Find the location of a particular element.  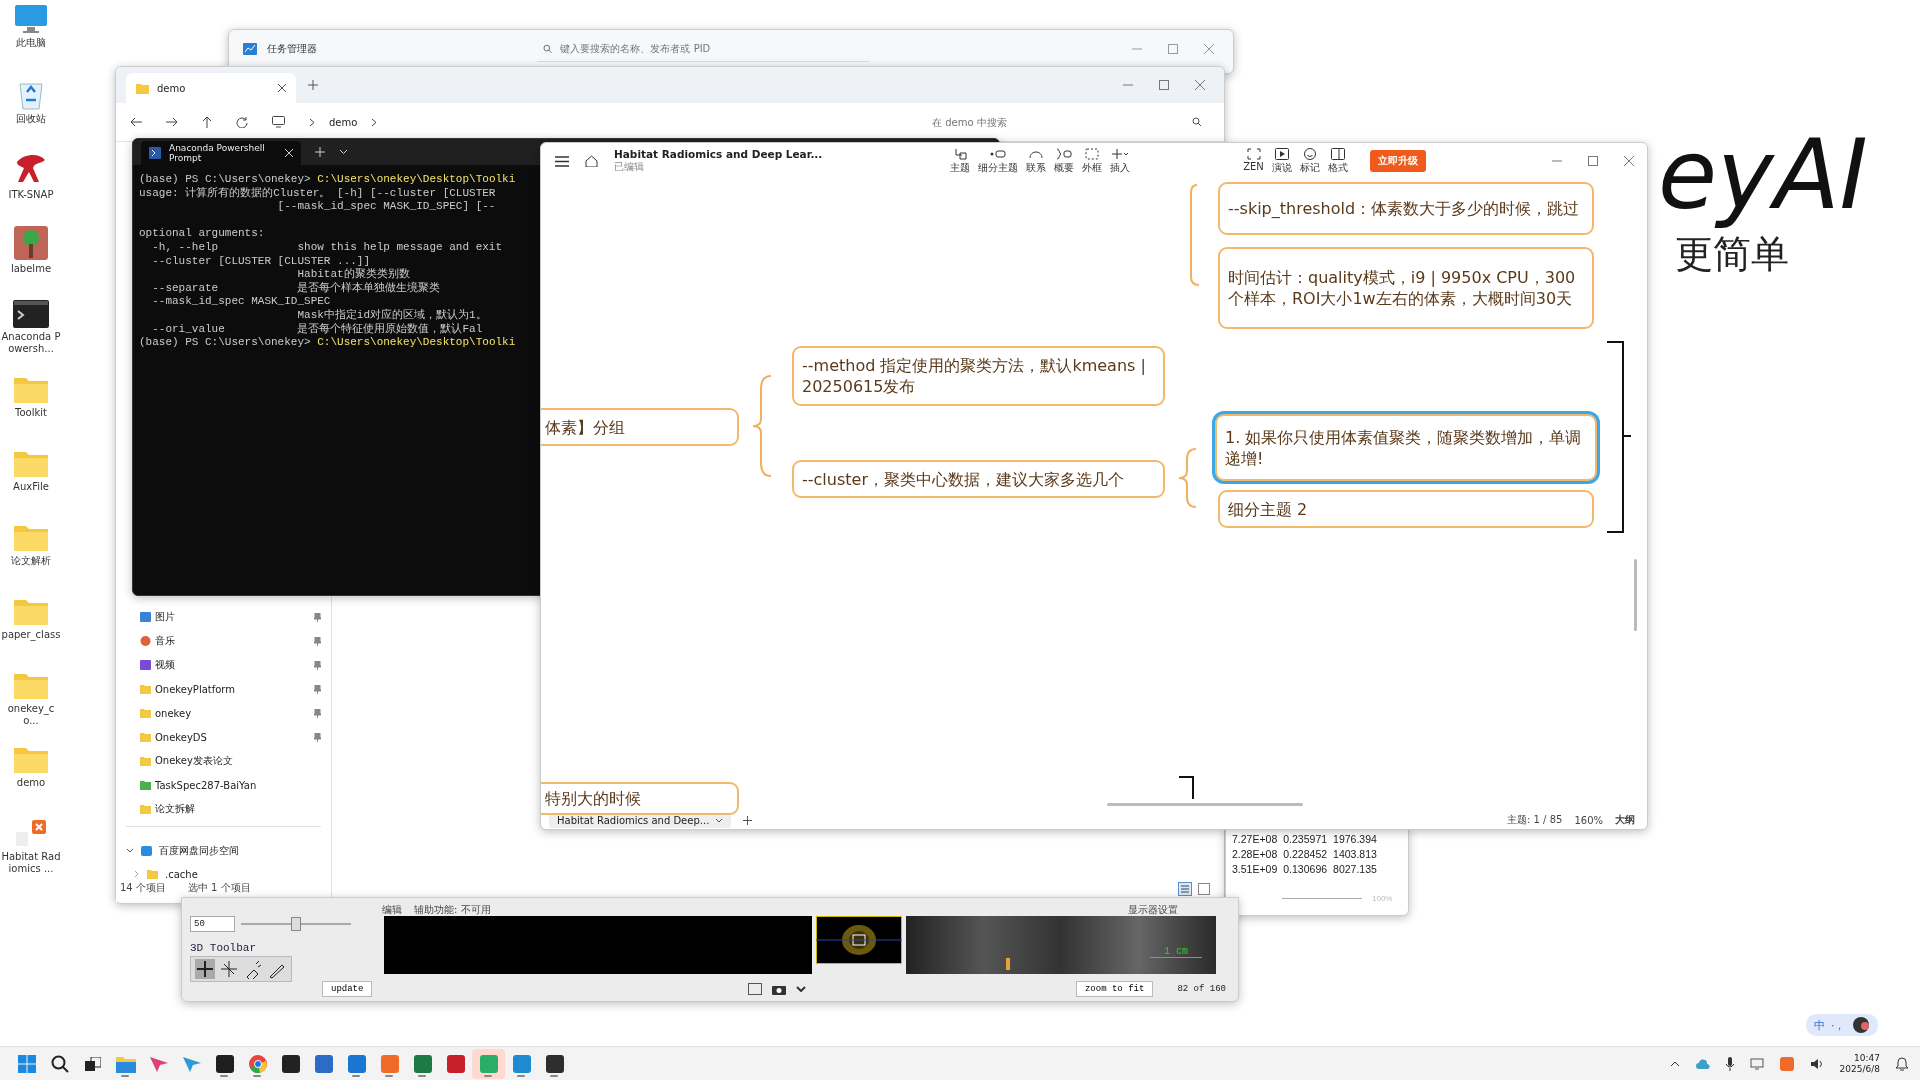

topic-node: --skip_threshold：体素数大于多少的时候，跳过 is located at coordinates (1406, 208).